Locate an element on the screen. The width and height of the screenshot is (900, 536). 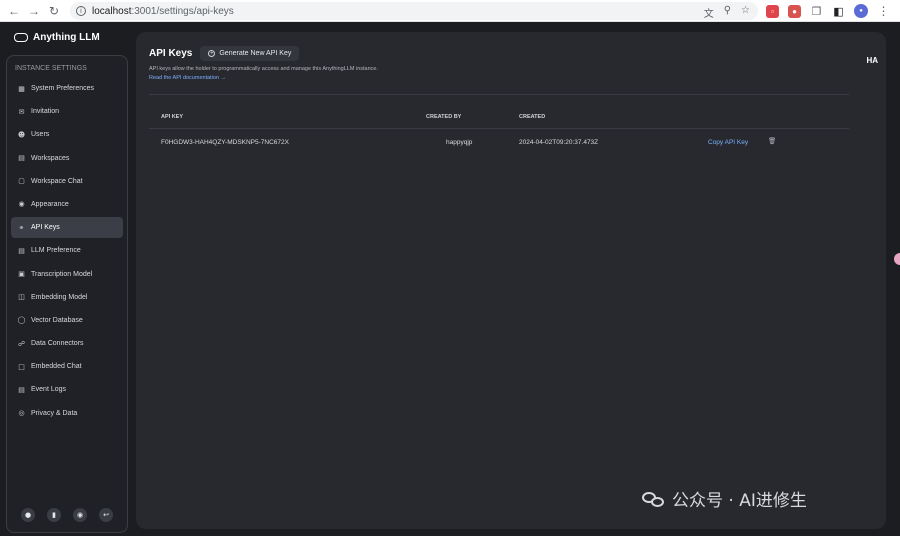
profile-avatar: ● is located at coordinates (861, 11).